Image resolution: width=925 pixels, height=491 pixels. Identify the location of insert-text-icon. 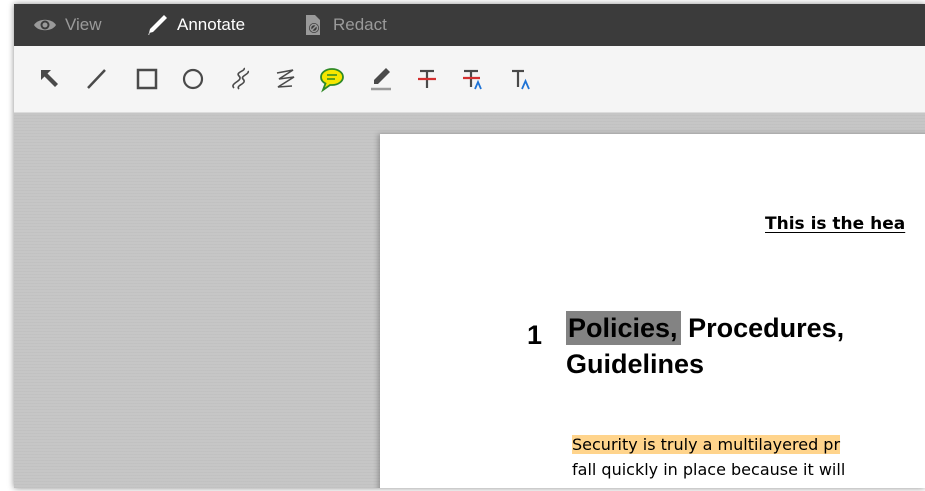
(521, 79).